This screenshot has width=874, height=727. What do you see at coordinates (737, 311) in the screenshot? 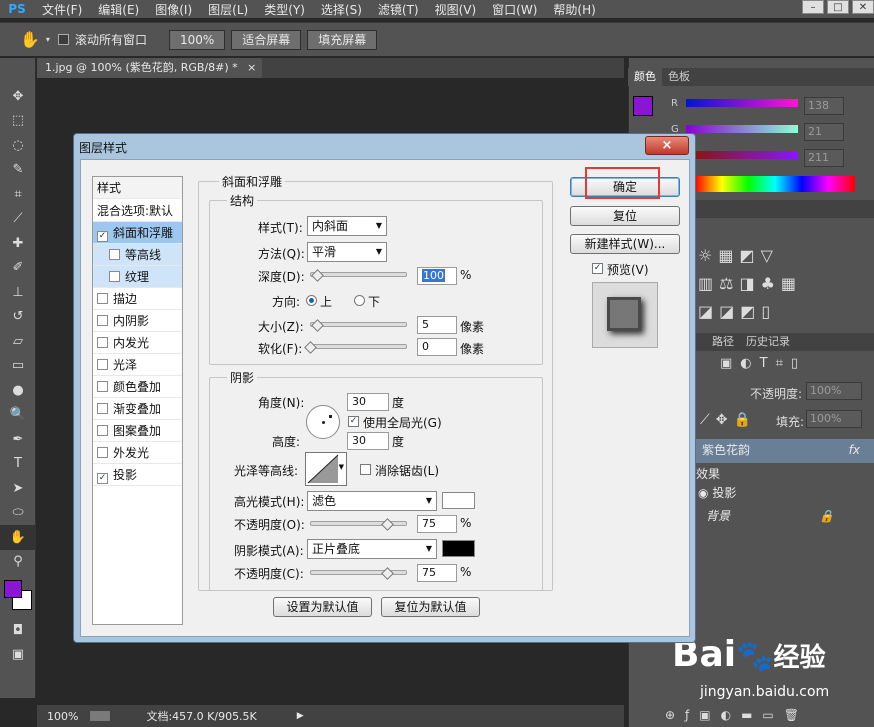
I see `adjustment-icons-row3: ◪◪◩▯` at bounding box center [737, 311].